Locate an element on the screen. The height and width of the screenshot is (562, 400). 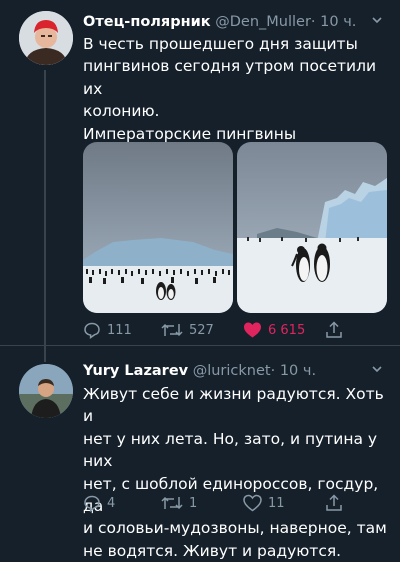
reply-count: 111 is located at coordinates (119, 330).